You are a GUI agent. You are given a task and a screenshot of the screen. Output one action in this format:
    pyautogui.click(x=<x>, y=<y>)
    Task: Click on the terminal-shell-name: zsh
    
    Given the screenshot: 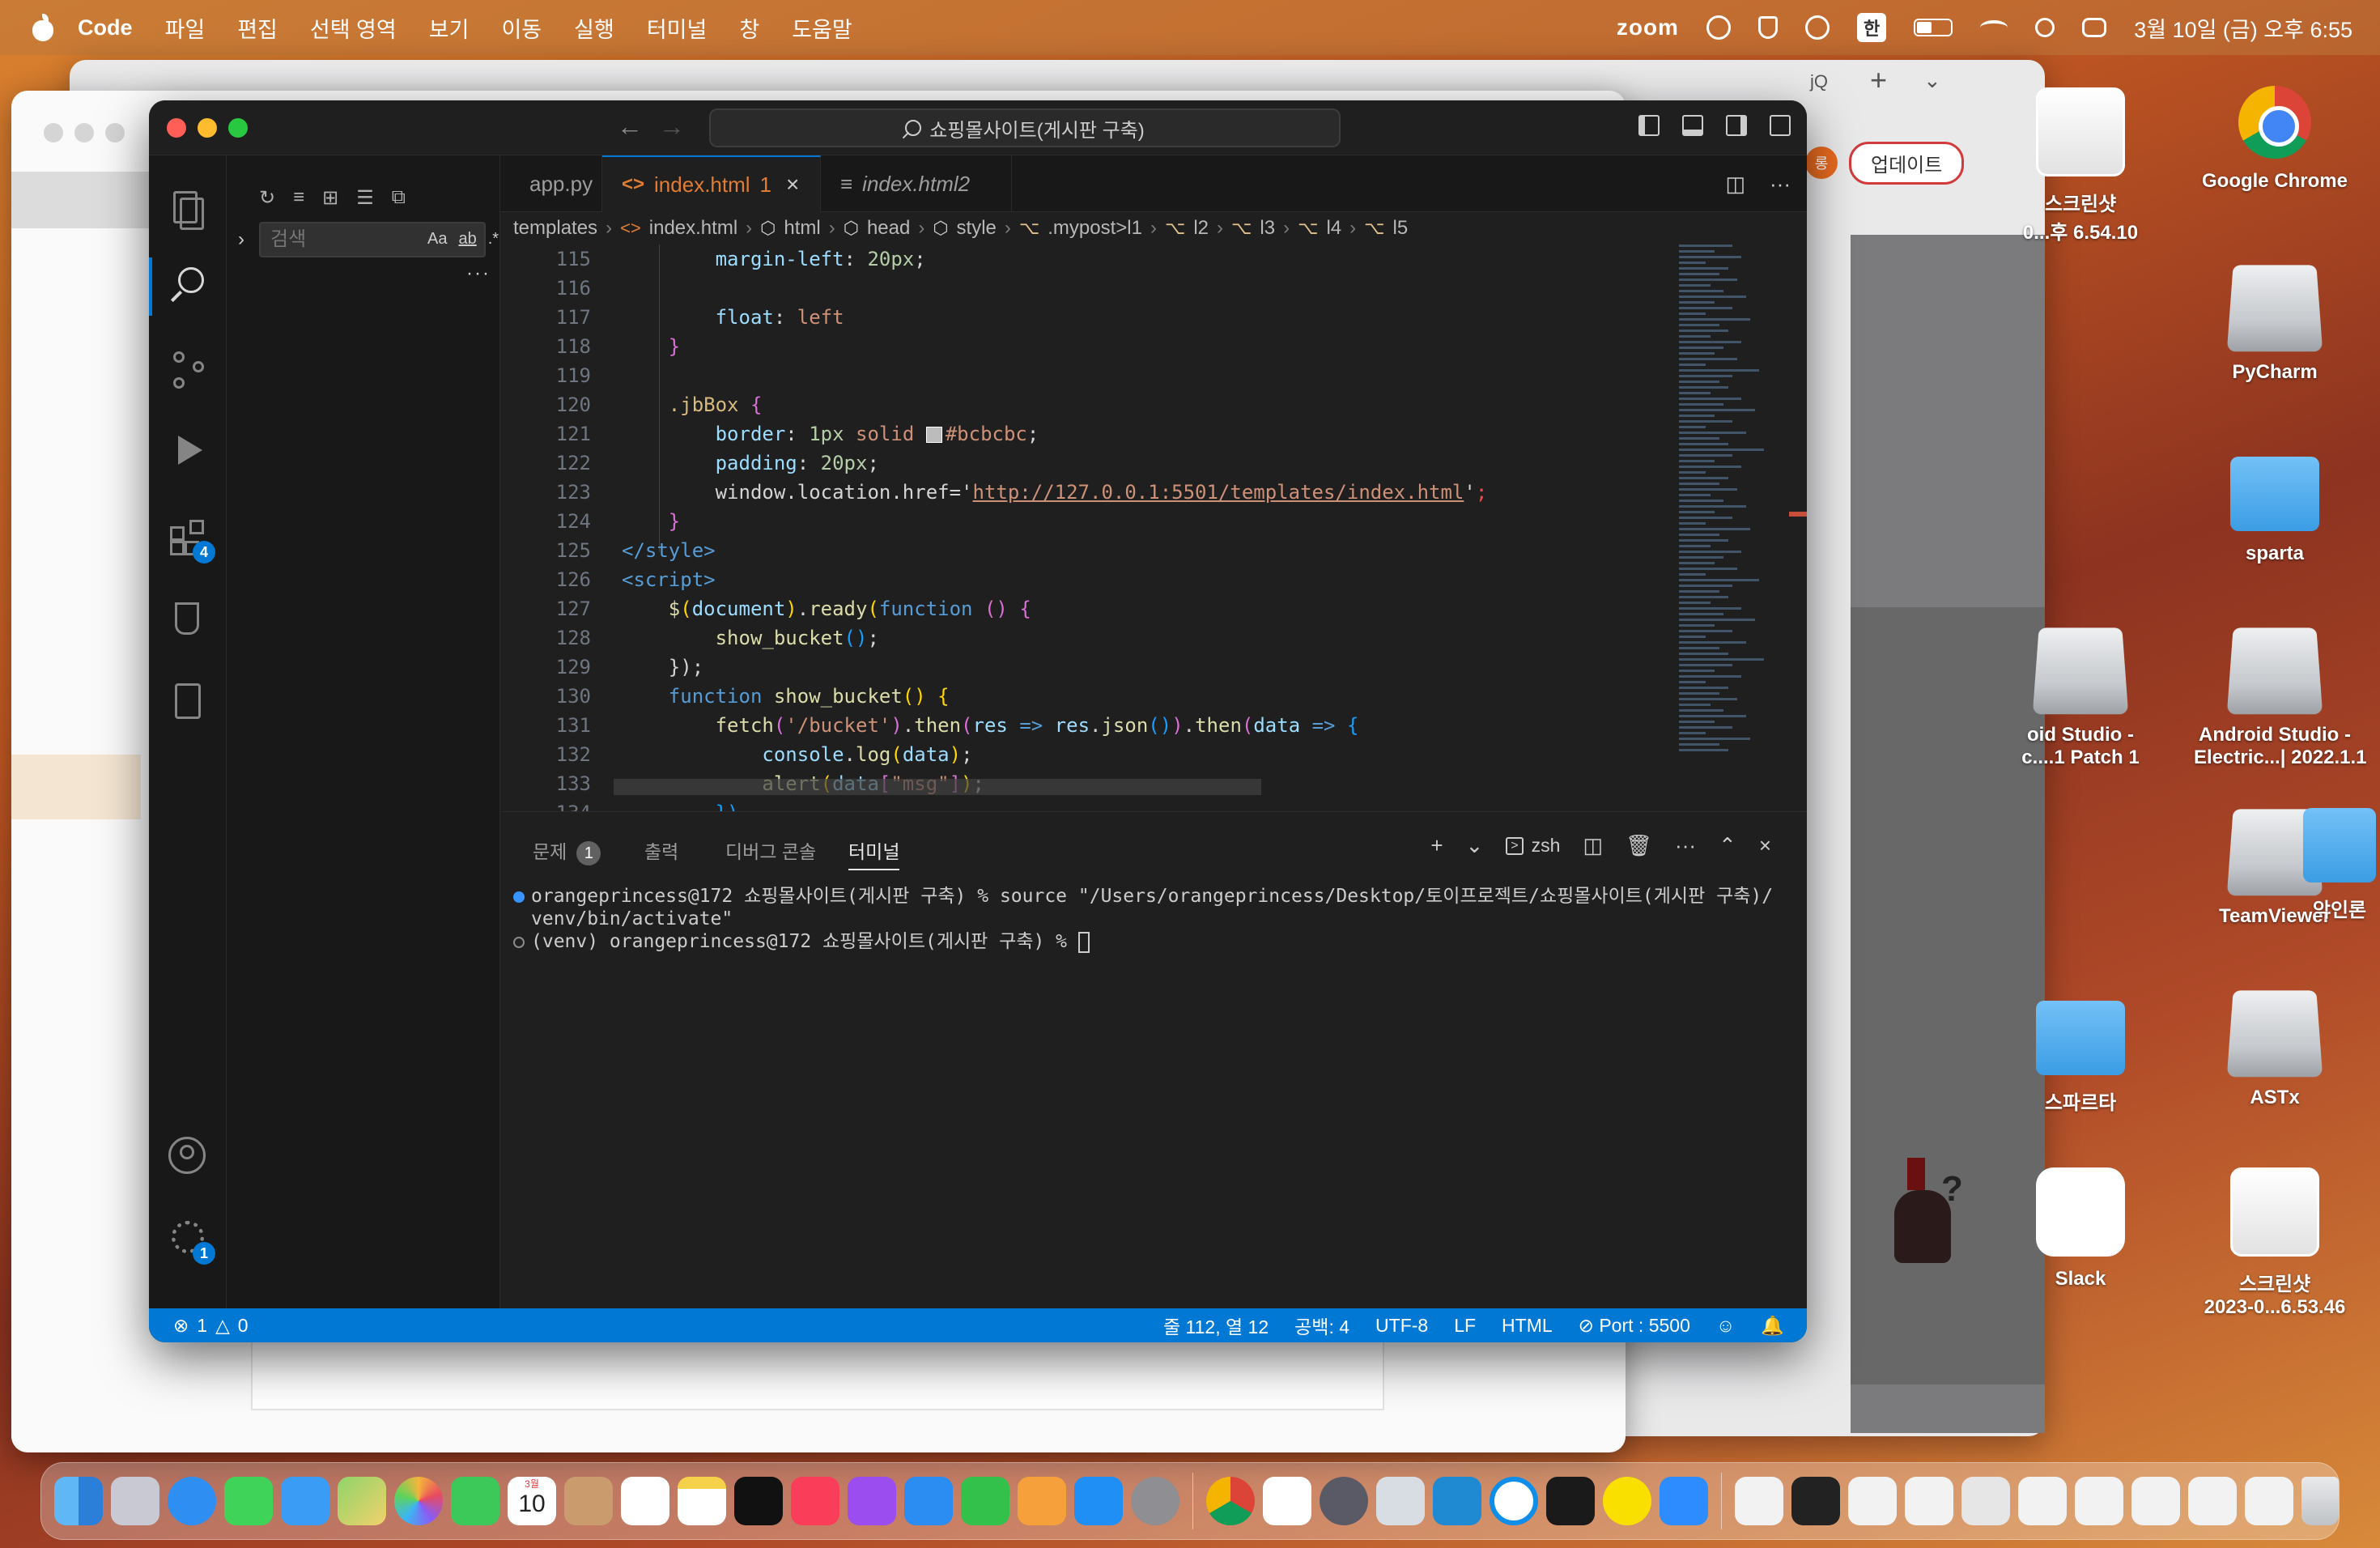 What is the action you would take?
    pyautogui.click(x=1546, y=846)
    